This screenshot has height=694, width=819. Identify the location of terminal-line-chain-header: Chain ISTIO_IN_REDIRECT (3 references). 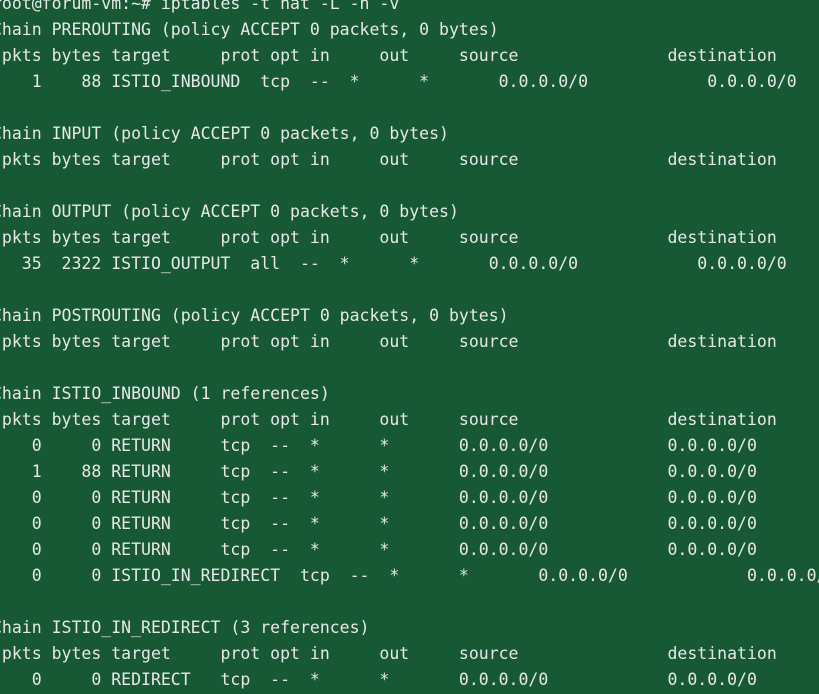
(185, 627).